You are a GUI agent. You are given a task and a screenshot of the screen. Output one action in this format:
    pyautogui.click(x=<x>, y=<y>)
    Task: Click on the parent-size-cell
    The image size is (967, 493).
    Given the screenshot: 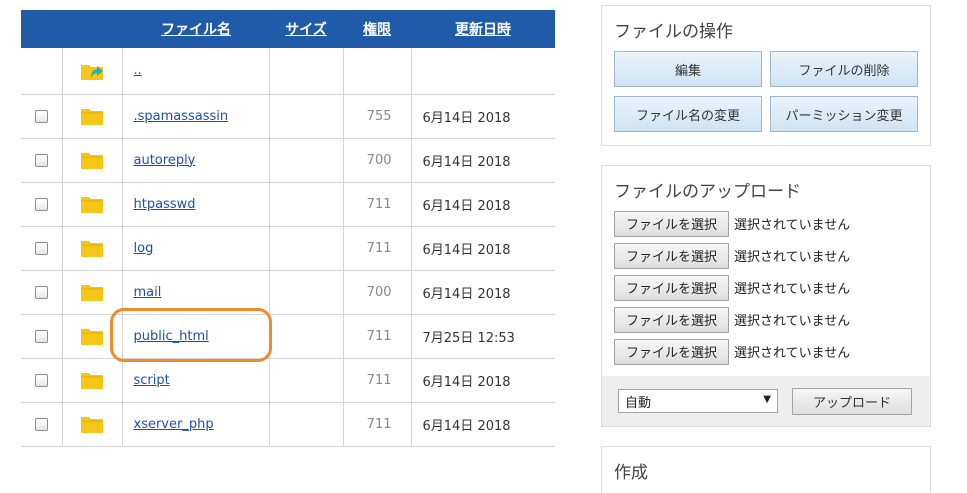 What is the action you would take?
    pyautogui.click(x=305, y=71)
    